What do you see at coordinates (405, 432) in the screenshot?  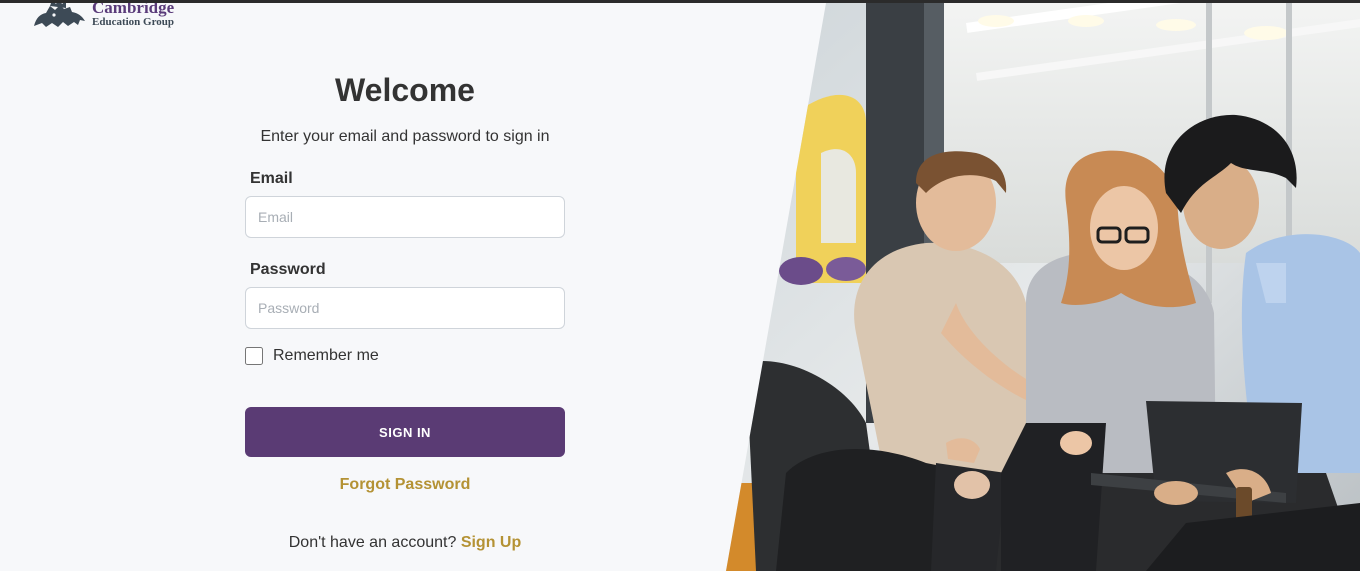 I see `sign-in-button: SIGN IN` at bounding box center [405, 432].